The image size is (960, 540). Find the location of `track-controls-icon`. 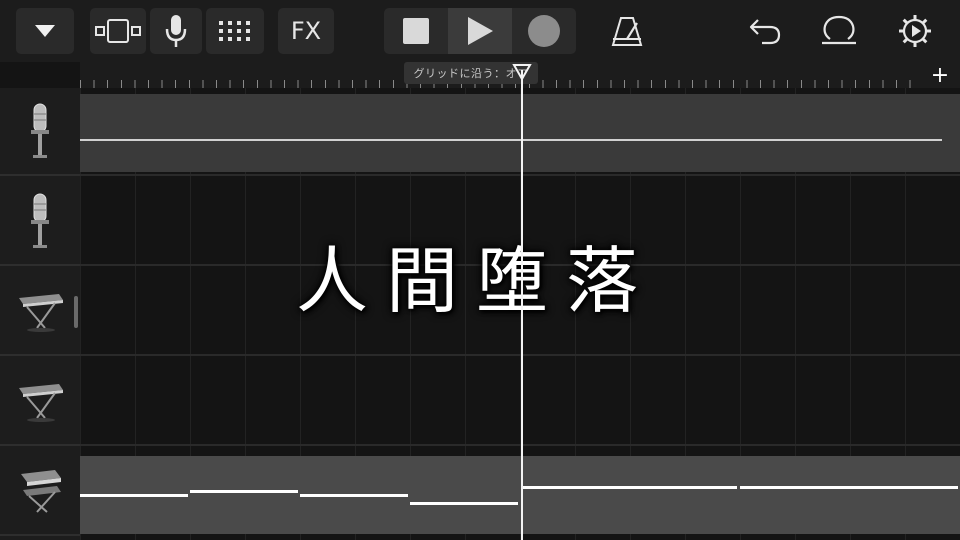

track-controls-icon is located at coordinates (234, 31).